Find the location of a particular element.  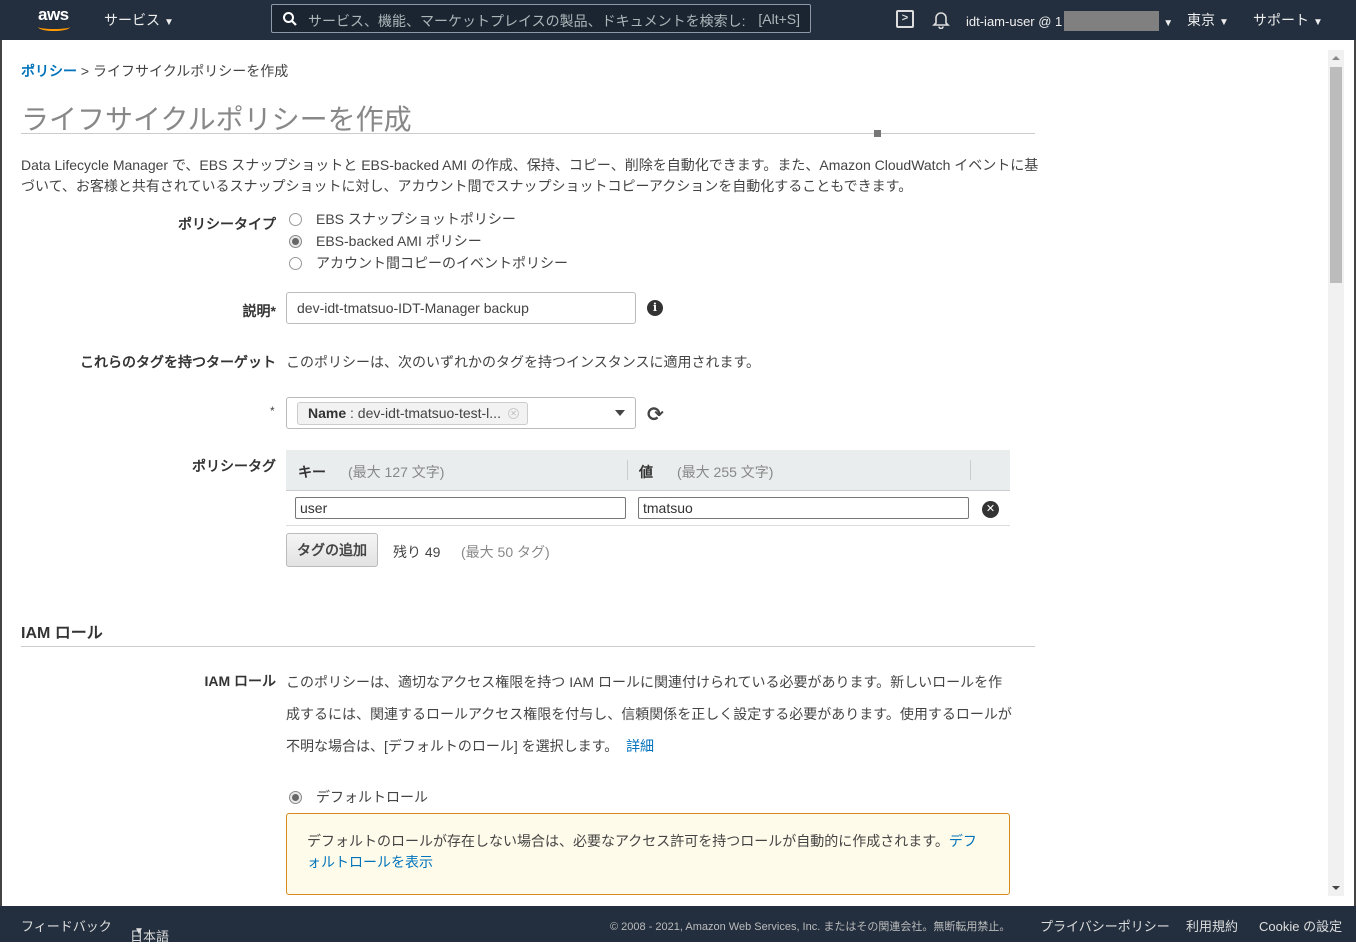

tag-key-input: user is located at coordinates (460, 508).